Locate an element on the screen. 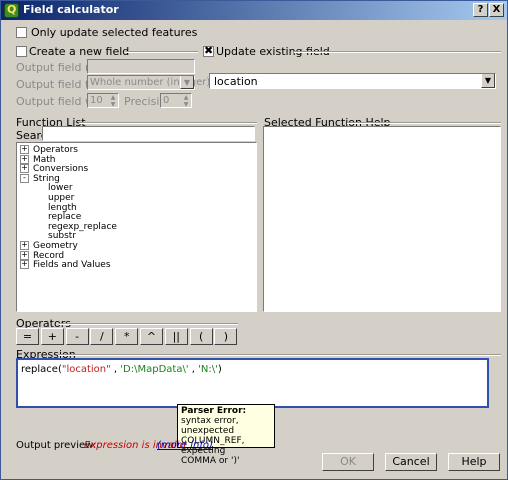 The height and width of the screenshot is (480, 508). tree-item-label: Conversions is located at coordinates (61, 169).